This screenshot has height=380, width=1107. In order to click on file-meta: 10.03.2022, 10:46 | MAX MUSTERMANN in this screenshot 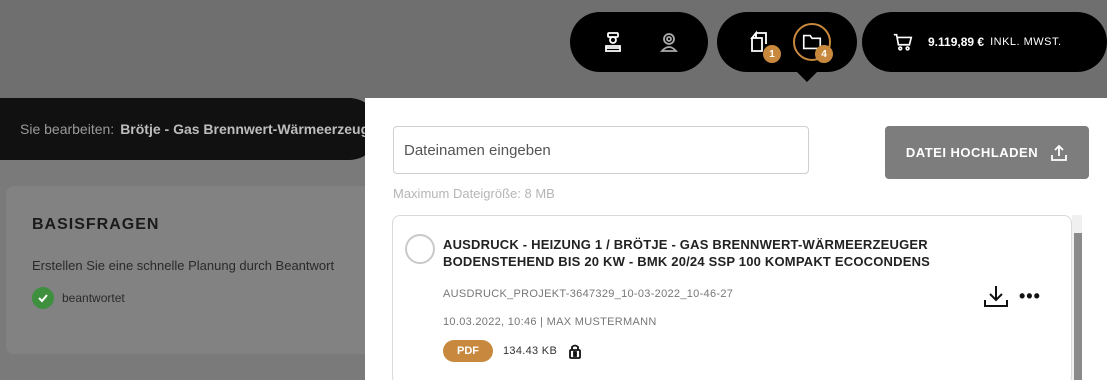, I will do `click(550, 322)`.